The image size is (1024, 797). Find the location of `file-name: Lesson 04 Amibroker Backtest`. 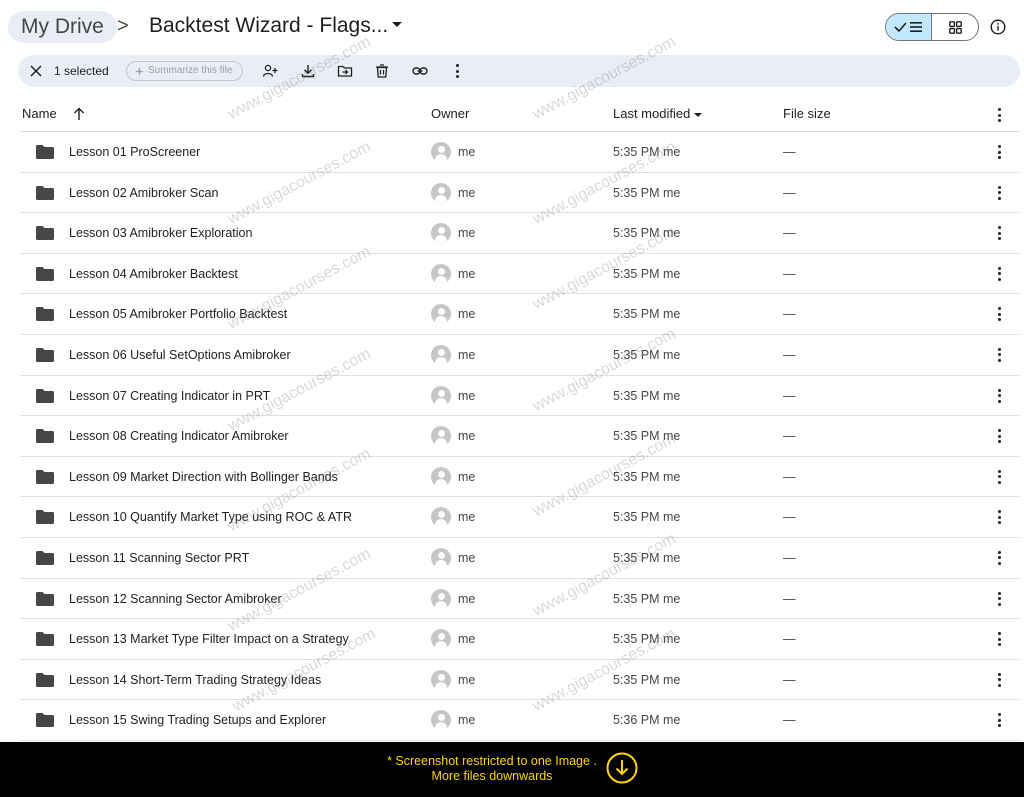

file-name: Lesson 04 Amibroker Backtest is located at coordinates (153, 274).